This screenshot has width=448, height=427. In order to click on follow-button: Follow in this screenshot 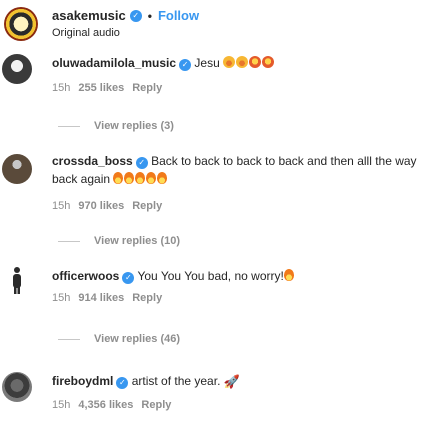, I will do `click(178, 15)`.